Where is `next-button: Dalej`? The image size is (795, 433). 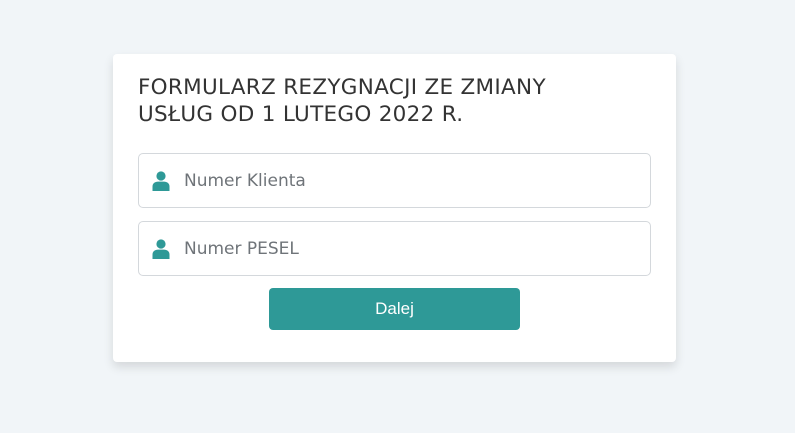
next-button: Dalej is located at coordinates (394, 309).